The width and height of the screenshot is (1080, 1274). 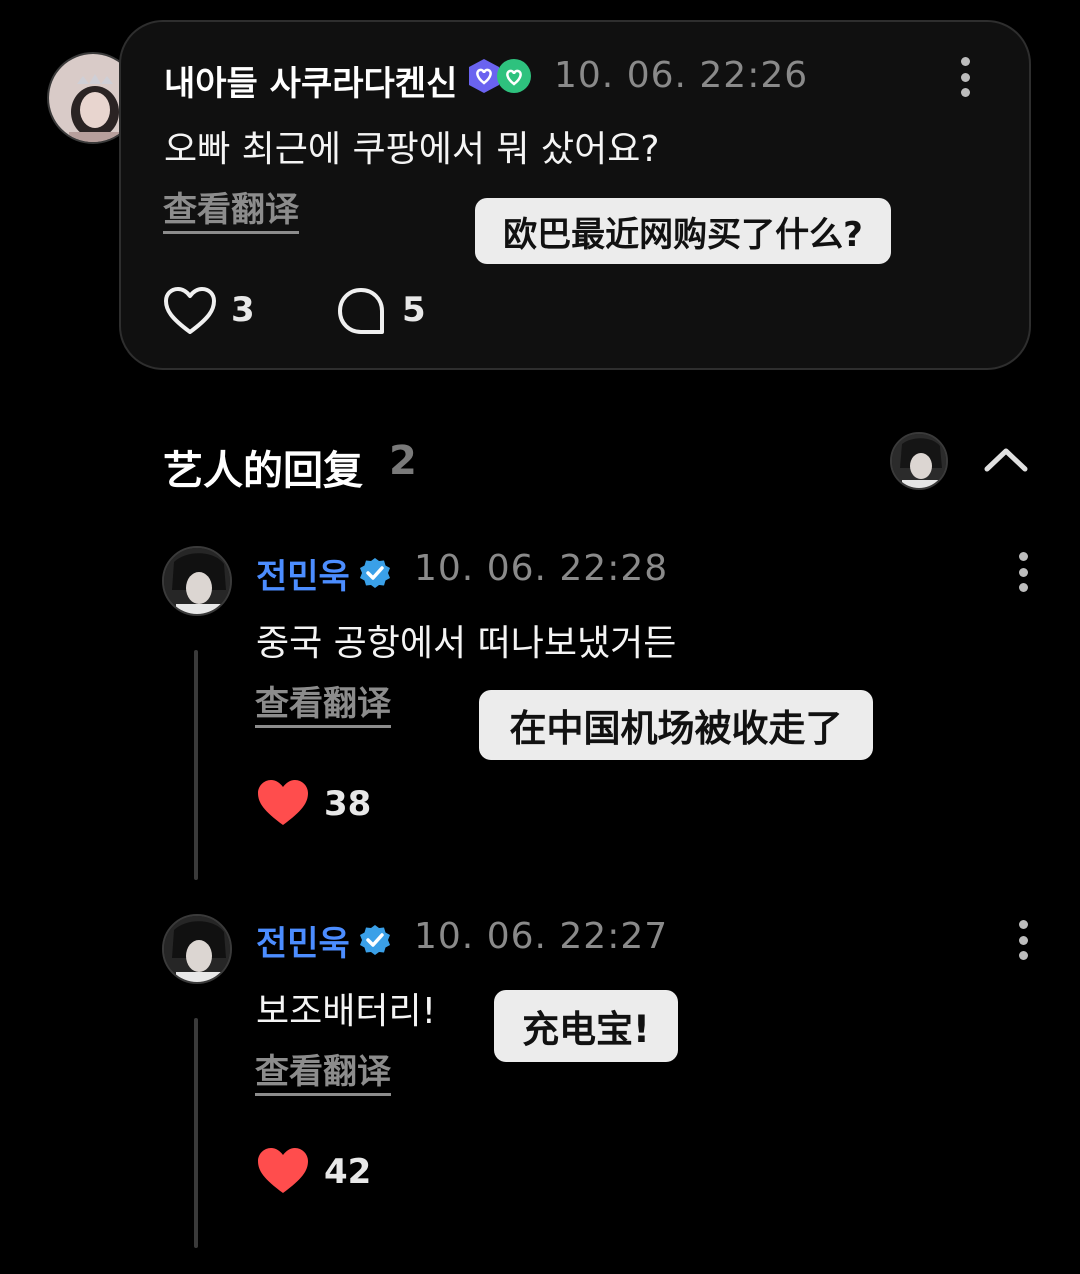 I want to click on post-more-options-icon, so click(x=965, y=77).